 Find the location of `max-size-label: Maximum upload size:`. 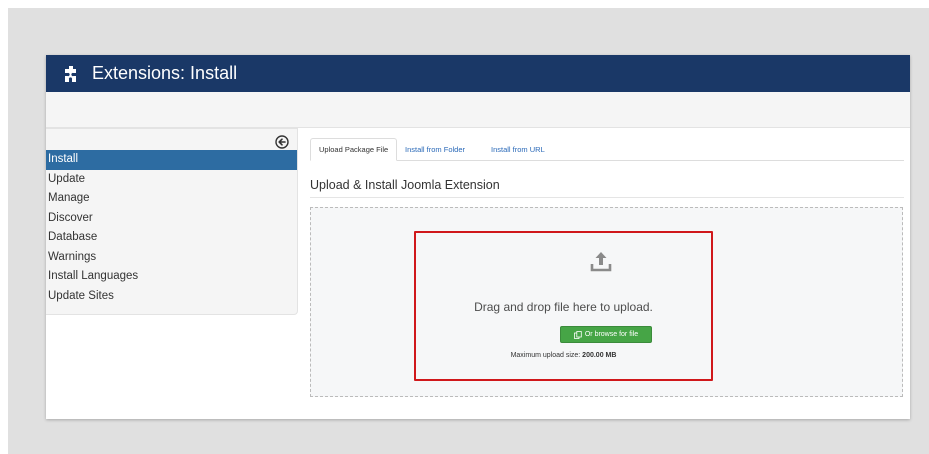

max-size-label: Maximum upload size: is located at coordinates (545, 355).